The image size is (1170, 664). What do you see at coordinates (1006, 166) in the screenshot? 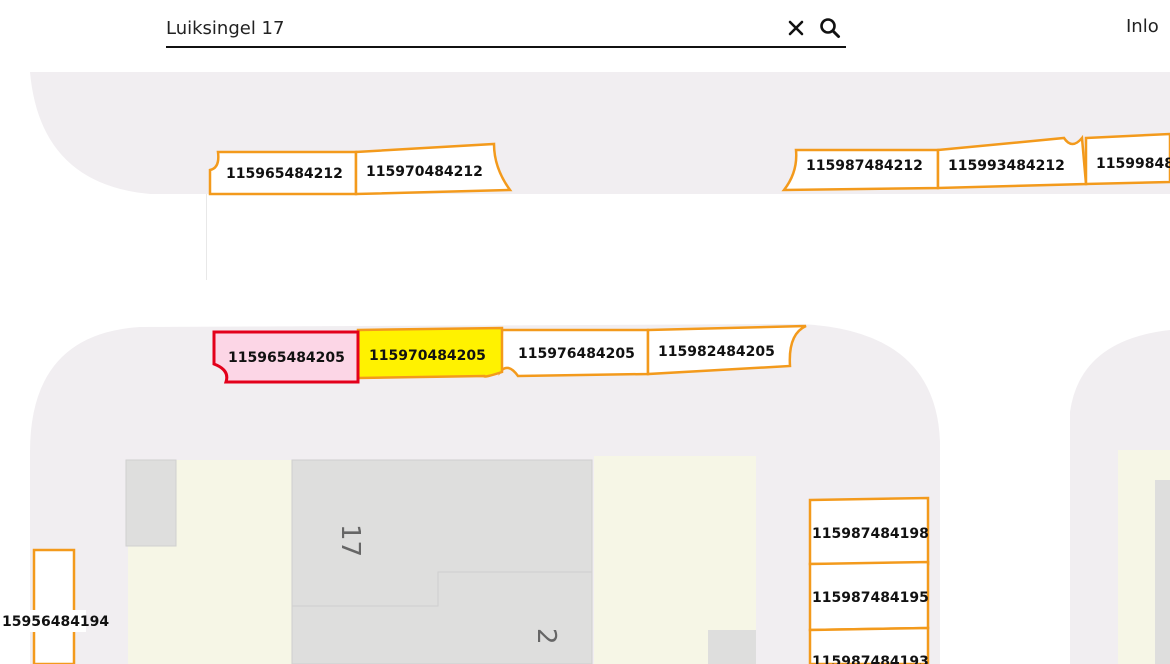
I see `parcel-label: 115993484212` at bounding box center [1006, 166].